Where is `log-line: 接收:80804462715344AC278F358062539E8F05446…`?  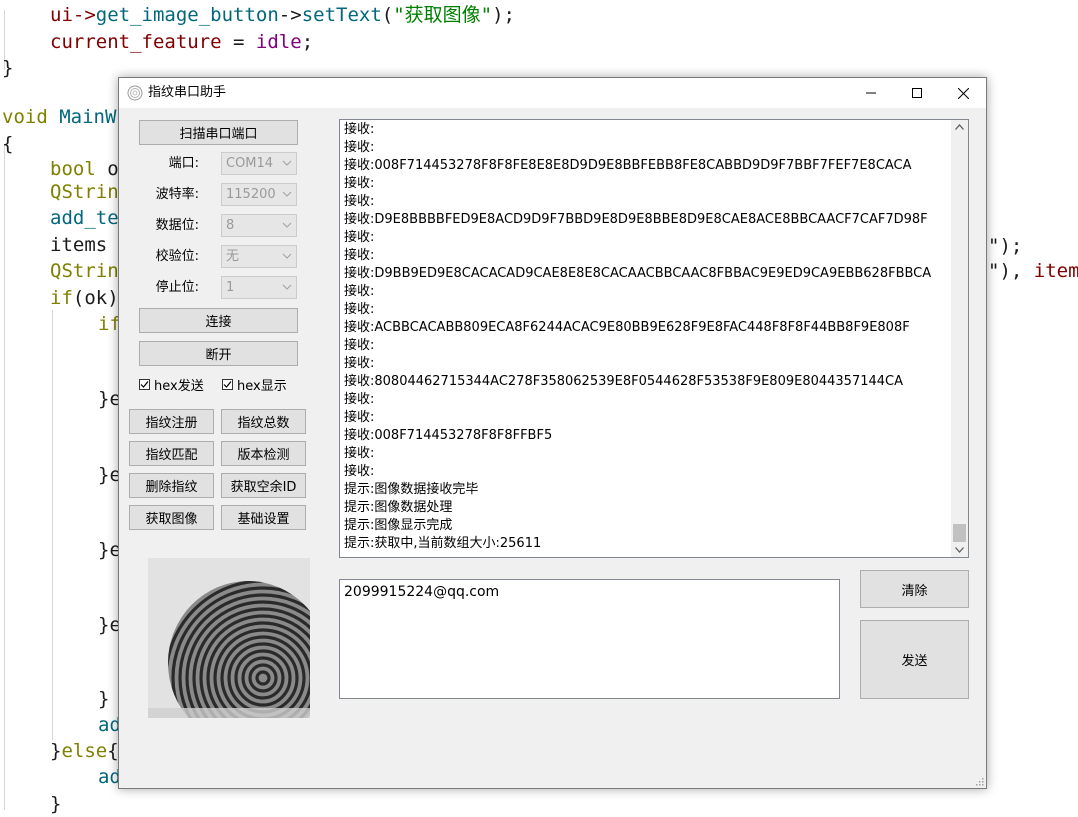 log-line: 接收:80804462715344AC278F358062539E8F05446… is located at coordinates (624, 381).